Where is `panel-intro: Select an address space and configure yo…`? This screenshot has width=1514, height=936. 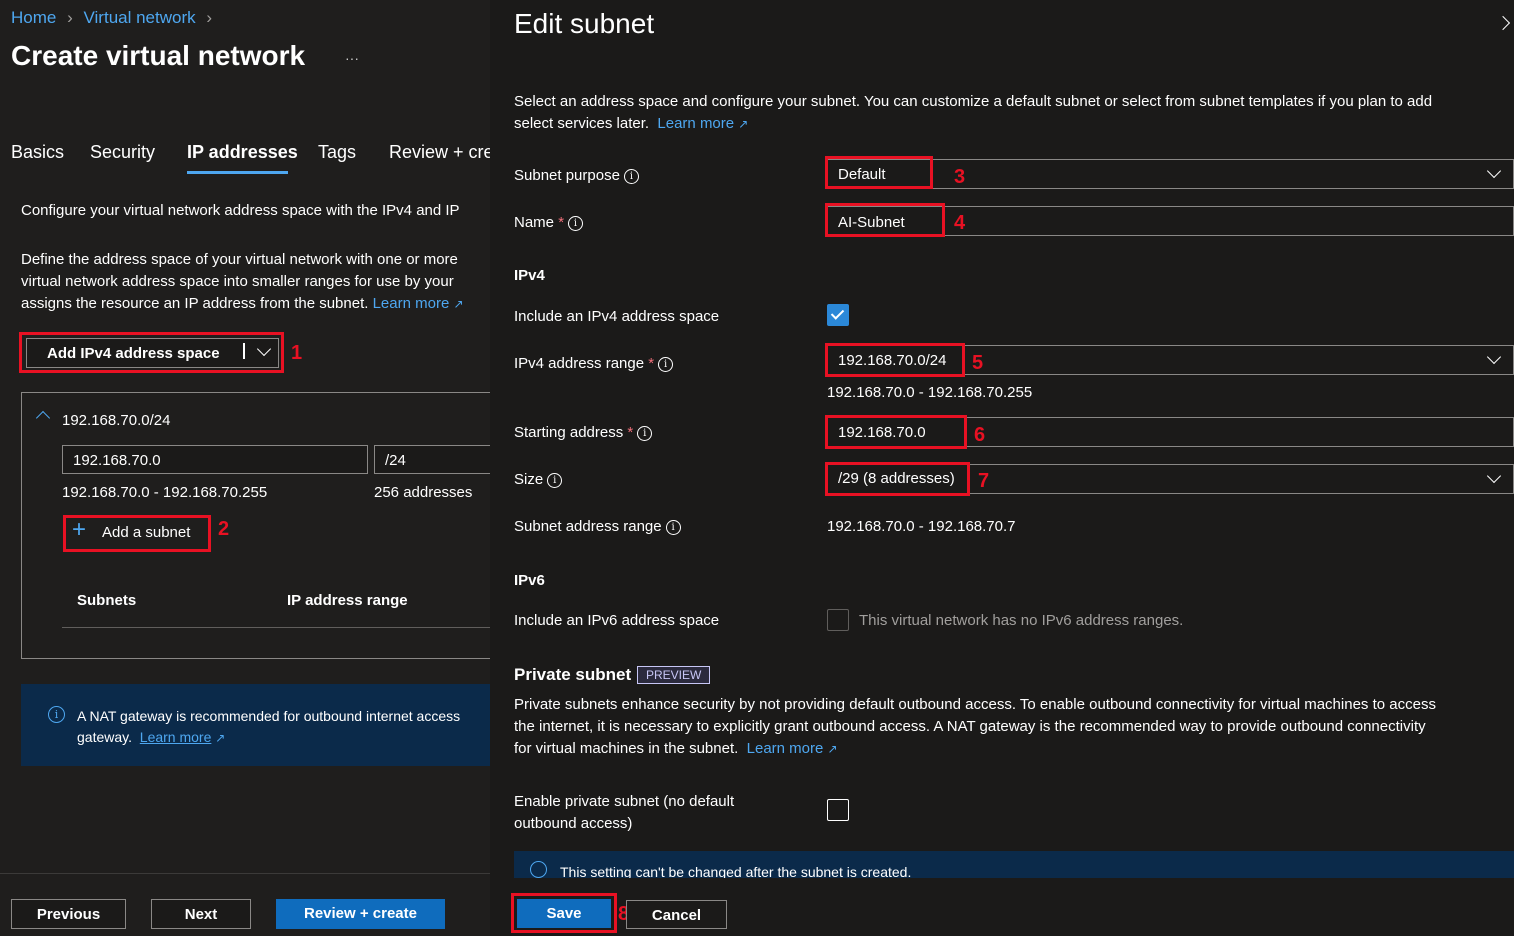
panel-intro: Select an address space and configure yo… is located at coordinates (973, 113).